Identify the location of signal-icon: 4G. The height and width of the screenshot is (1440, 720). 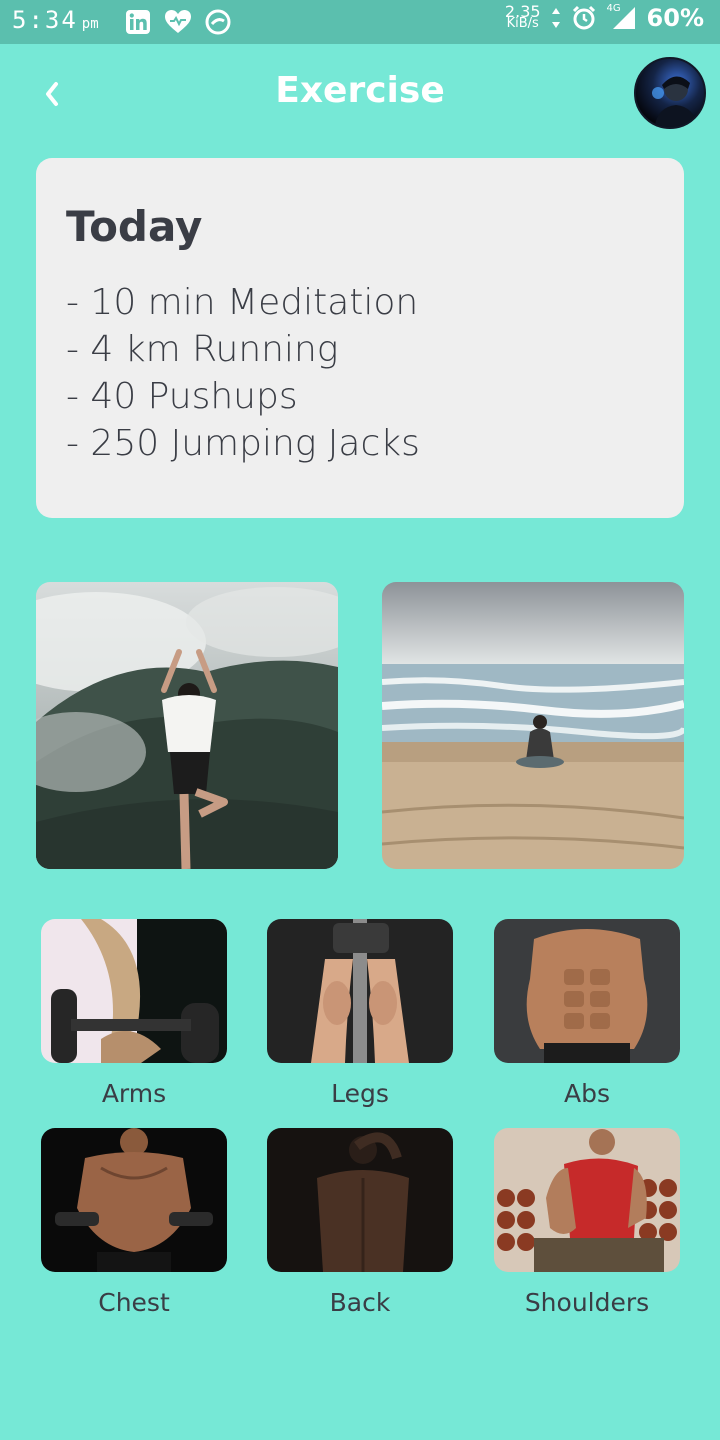
(621, 17).